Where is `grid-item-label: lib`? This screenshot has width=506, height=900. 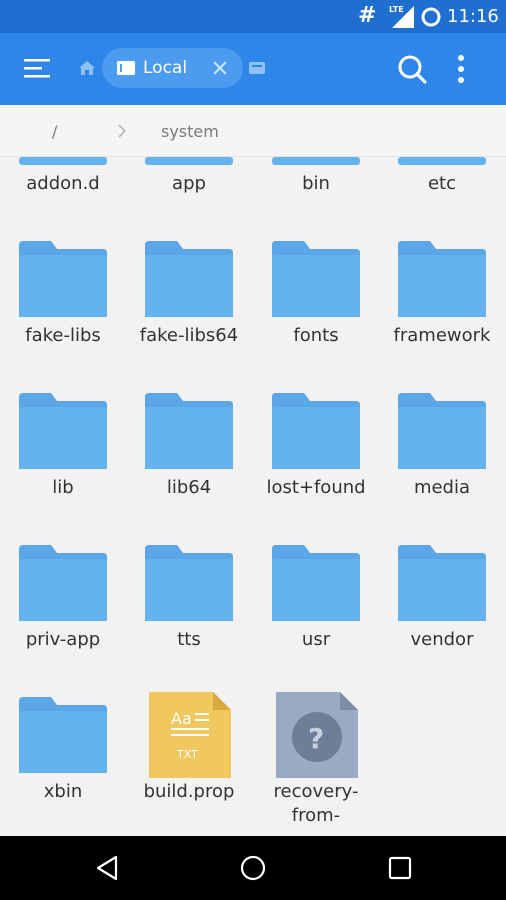 grid-item-label: lib is located at coordinates (63, 487).